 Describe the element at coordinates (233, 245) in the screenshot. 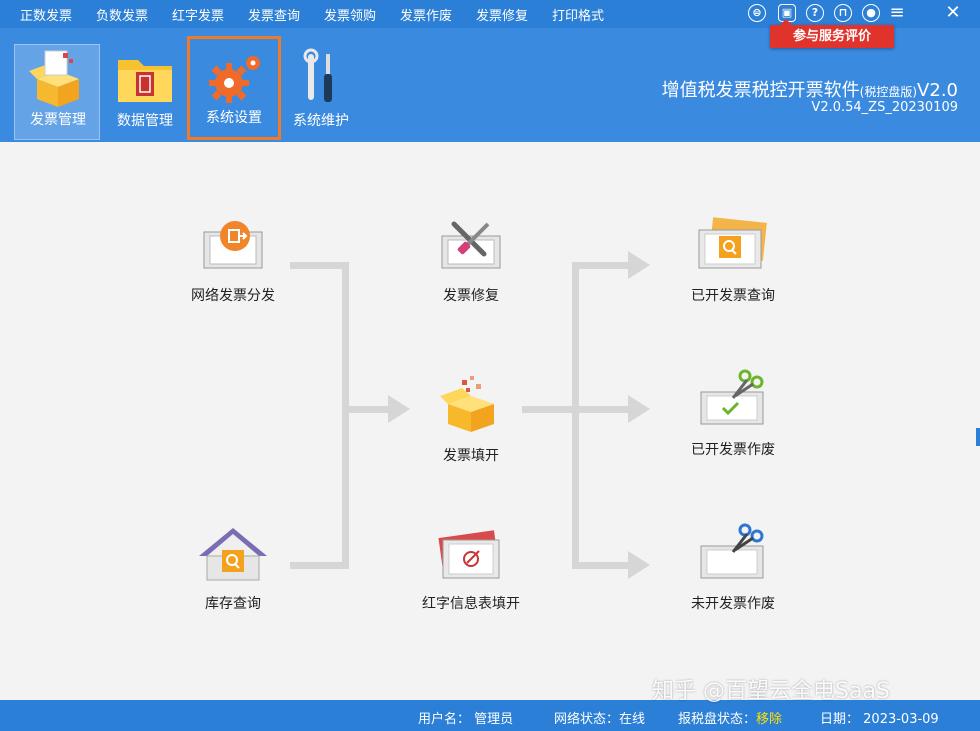

I see `network-share-icon` at that location.